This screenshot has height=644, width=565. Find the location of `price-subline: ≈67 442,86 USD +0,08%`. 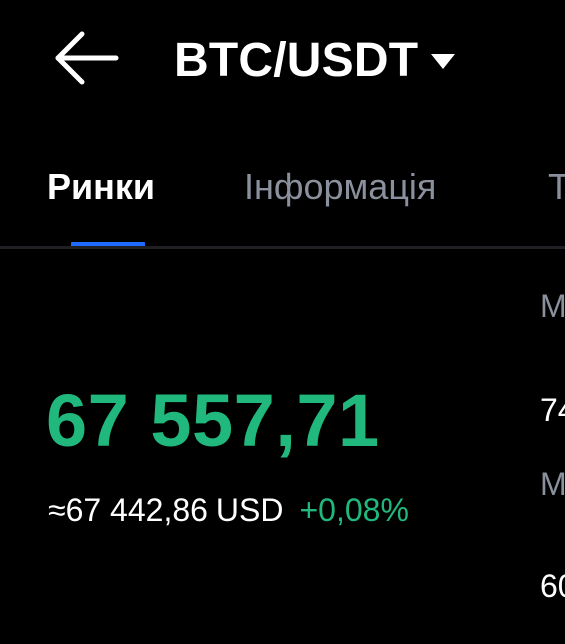

price-subline: ≈67 442,86 USD +0,08% is located at coordinates (228, 510).